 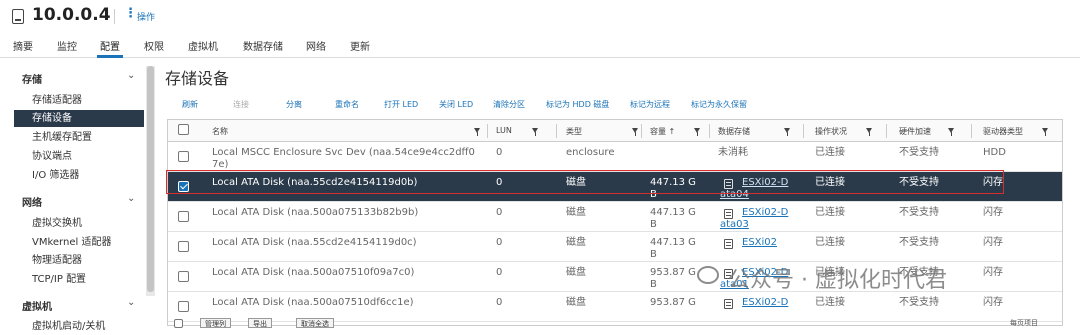 I want to click on column-header-type: 类型, so click(x=574, y=131).